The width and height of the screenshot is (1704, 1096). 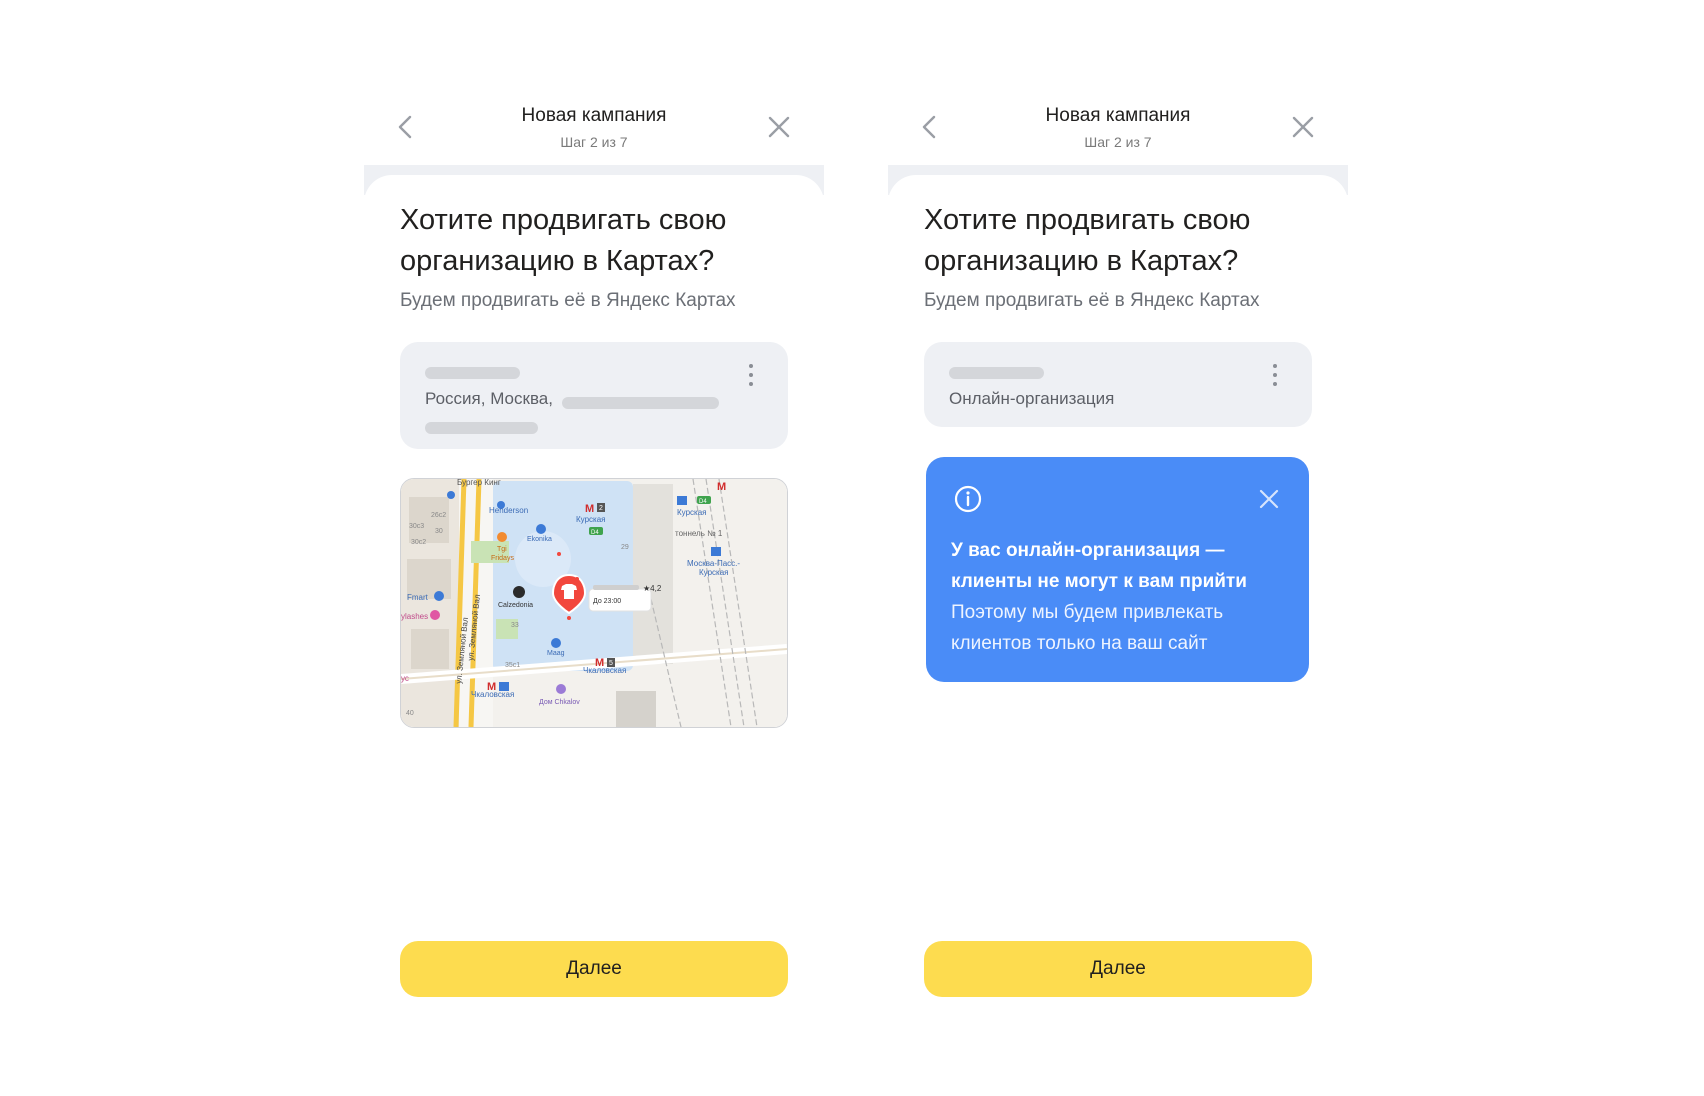 What do you see at coordinates (515, 605) in the screenshot?
I see `map-label-calzedonia: Calzedonia` at bounding box center [515, 605].